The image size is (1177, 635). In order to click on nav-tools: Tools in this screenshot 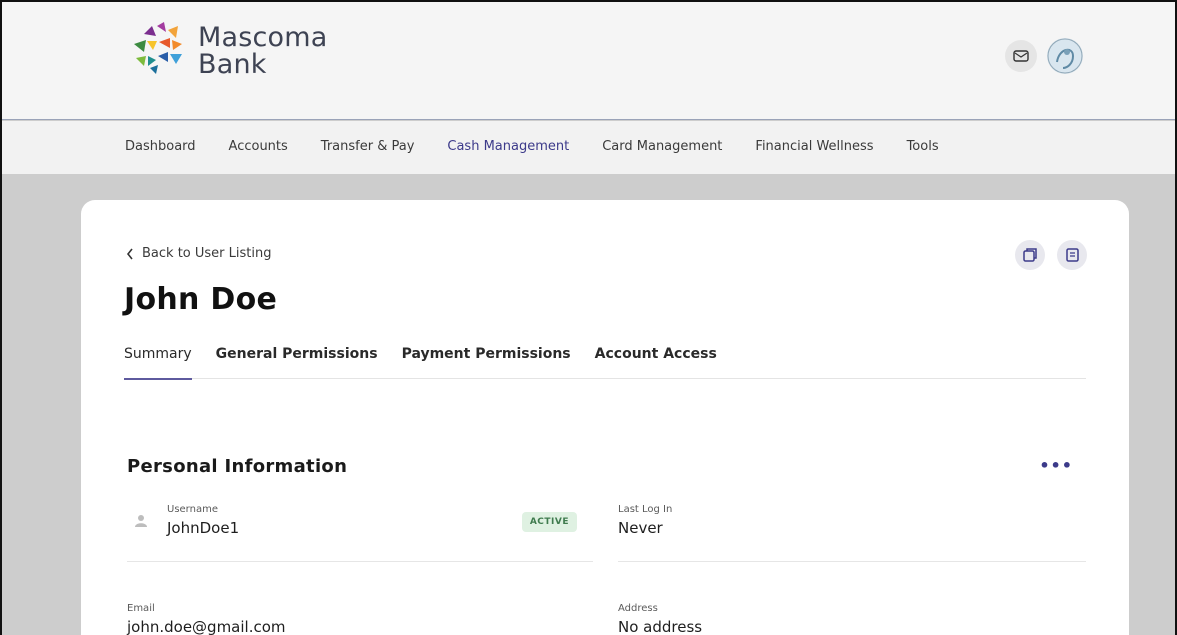, I will do `click(923, 146)`.